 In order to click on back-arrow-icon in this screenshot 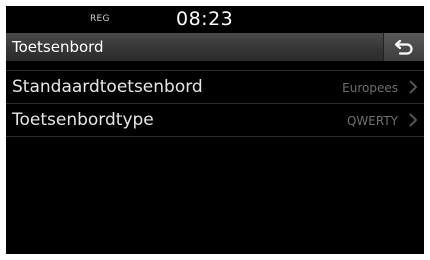, I will do `click(403, 47)`.